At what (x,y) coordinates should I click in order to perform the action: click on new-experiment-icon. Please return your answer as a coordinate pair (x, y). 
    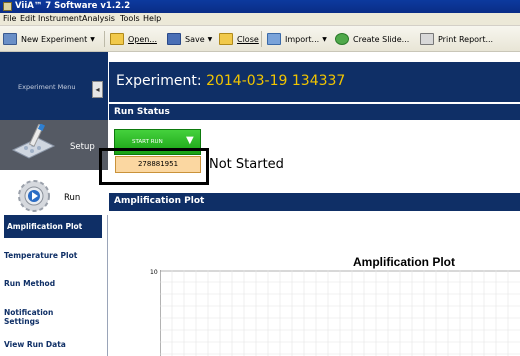
    Looking at the image, I should click on (10, 39).